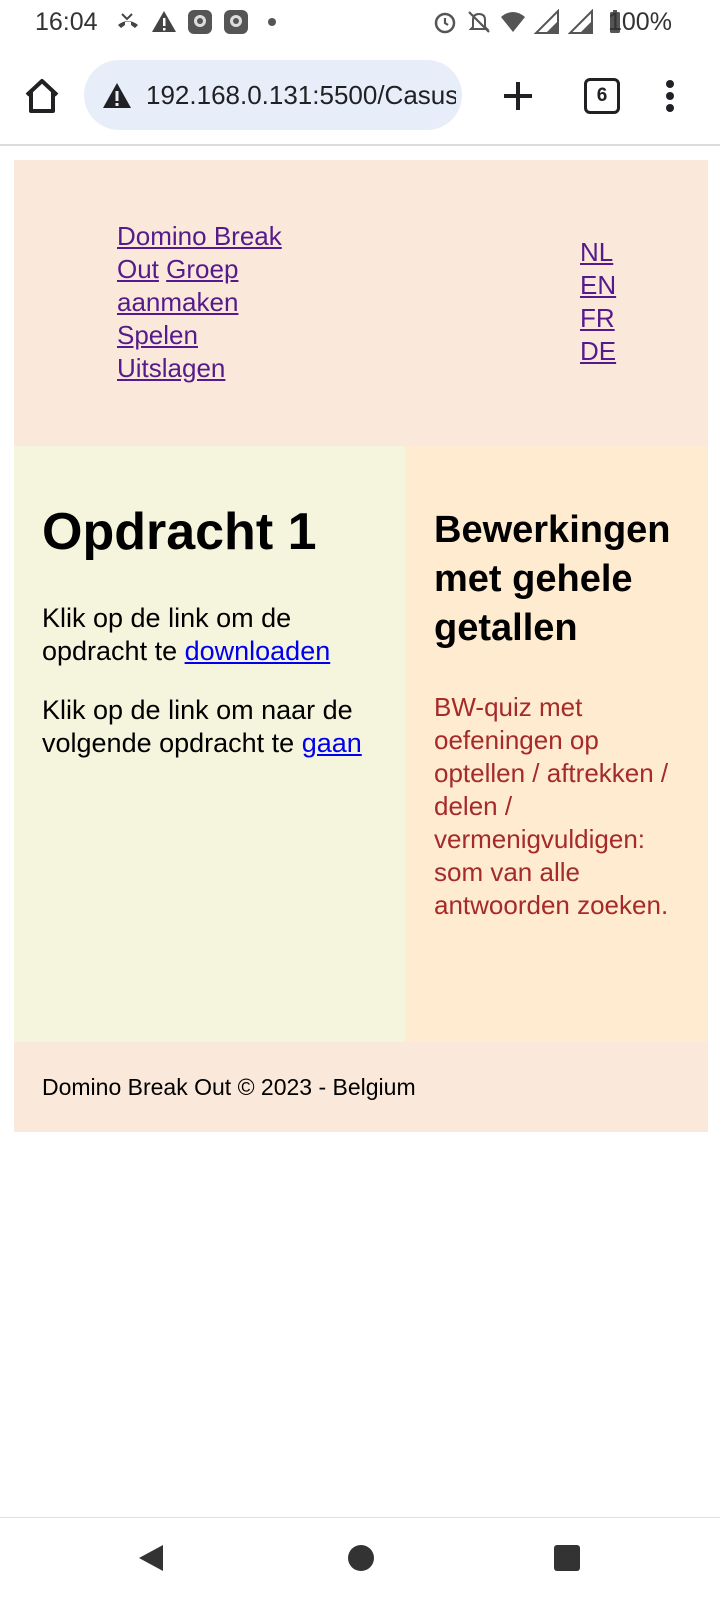 The width and height of the screenshot is (720, 1601). What do you see at coordinates (610, 252) in the screenshot?
I see `language-link-nl: NL` at bounding box center [610, 252].